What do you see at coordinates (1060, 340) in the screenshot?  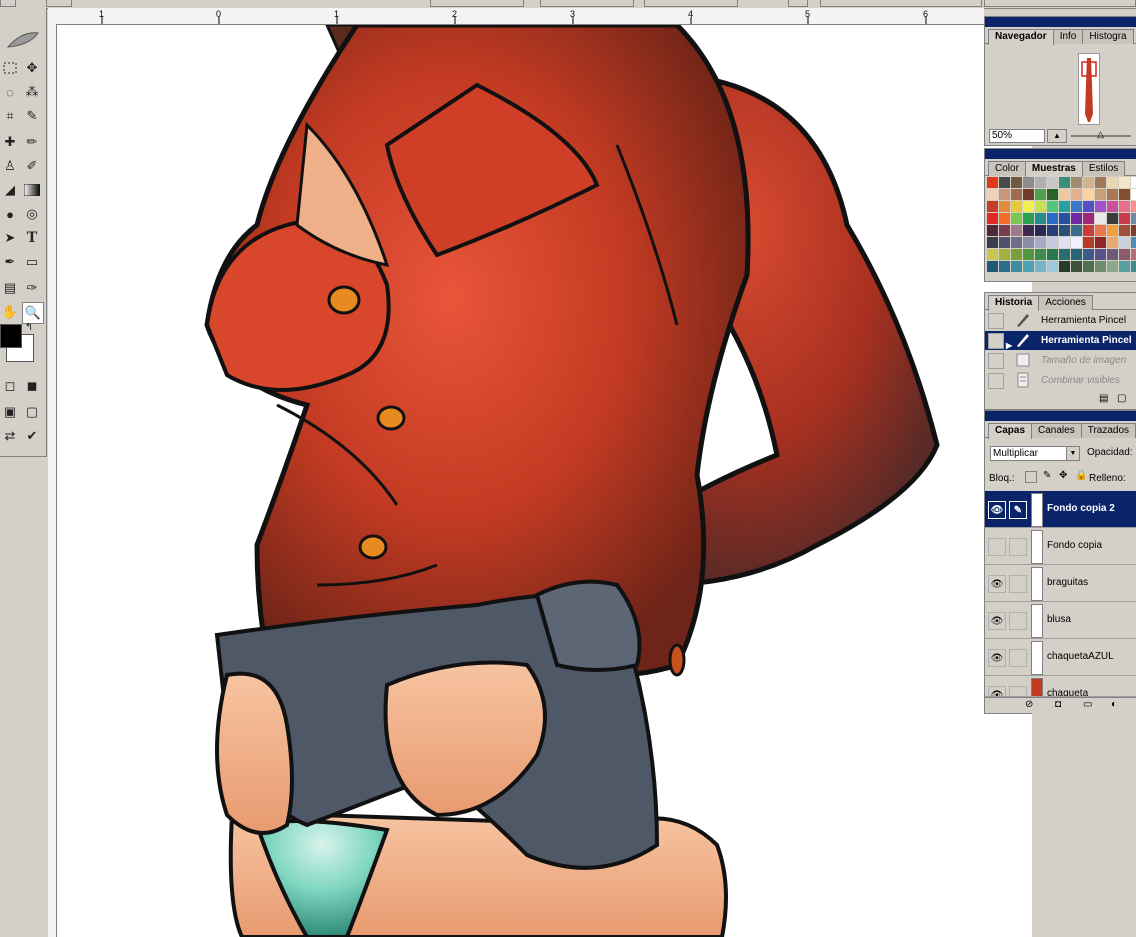 I see `history-item: ▶ Herramienta Pincel` at bounding box center [1060, 340].